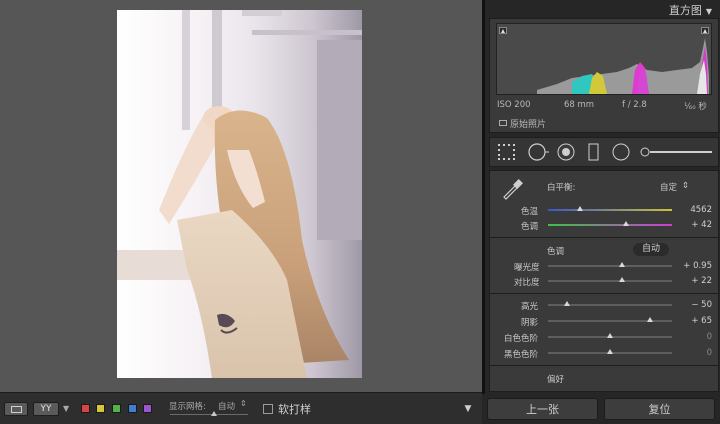 Image resolution: width=720 pixels, height=424 pixels. I want to click on red-eye-icon, so click(566, 152).